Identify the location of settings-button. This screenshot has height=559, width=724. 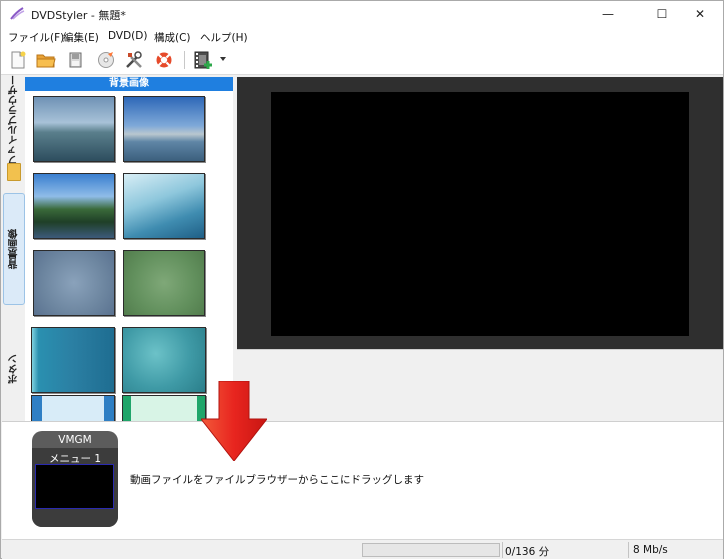
(134, 60).